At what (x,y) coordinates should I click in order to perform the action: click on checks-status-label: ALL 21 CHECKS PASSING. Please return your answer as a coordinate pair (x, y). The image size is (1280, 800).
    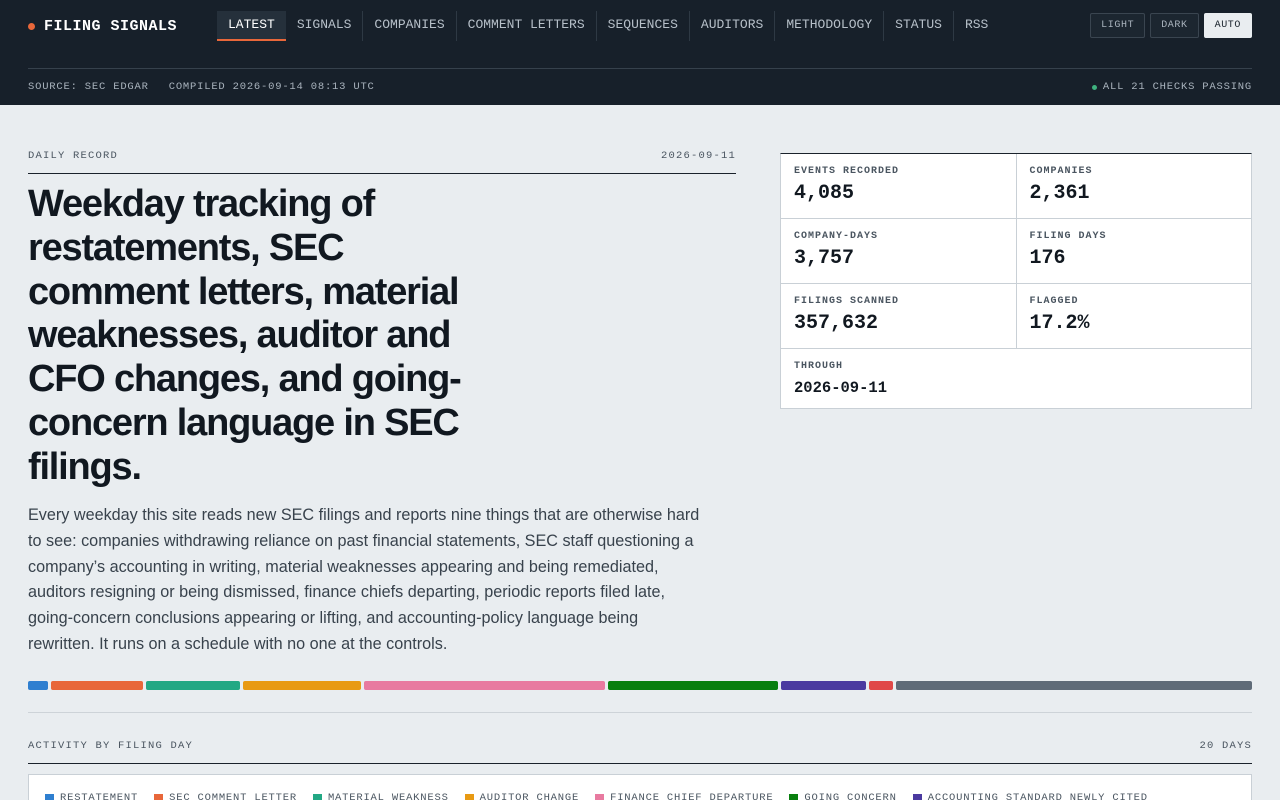
    Looking at the image, I should click on (1177, 87).